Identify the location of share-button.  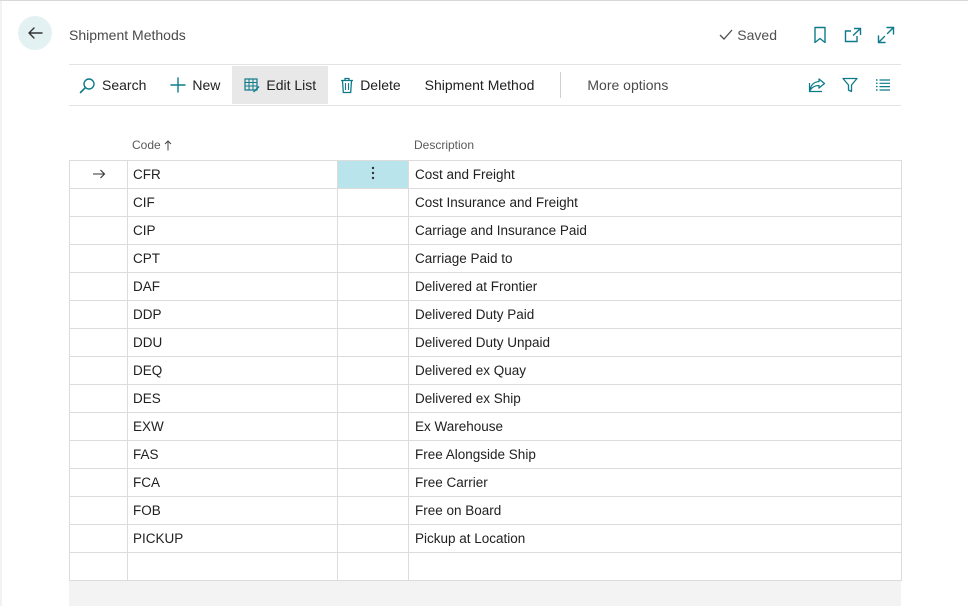
(817, 85).